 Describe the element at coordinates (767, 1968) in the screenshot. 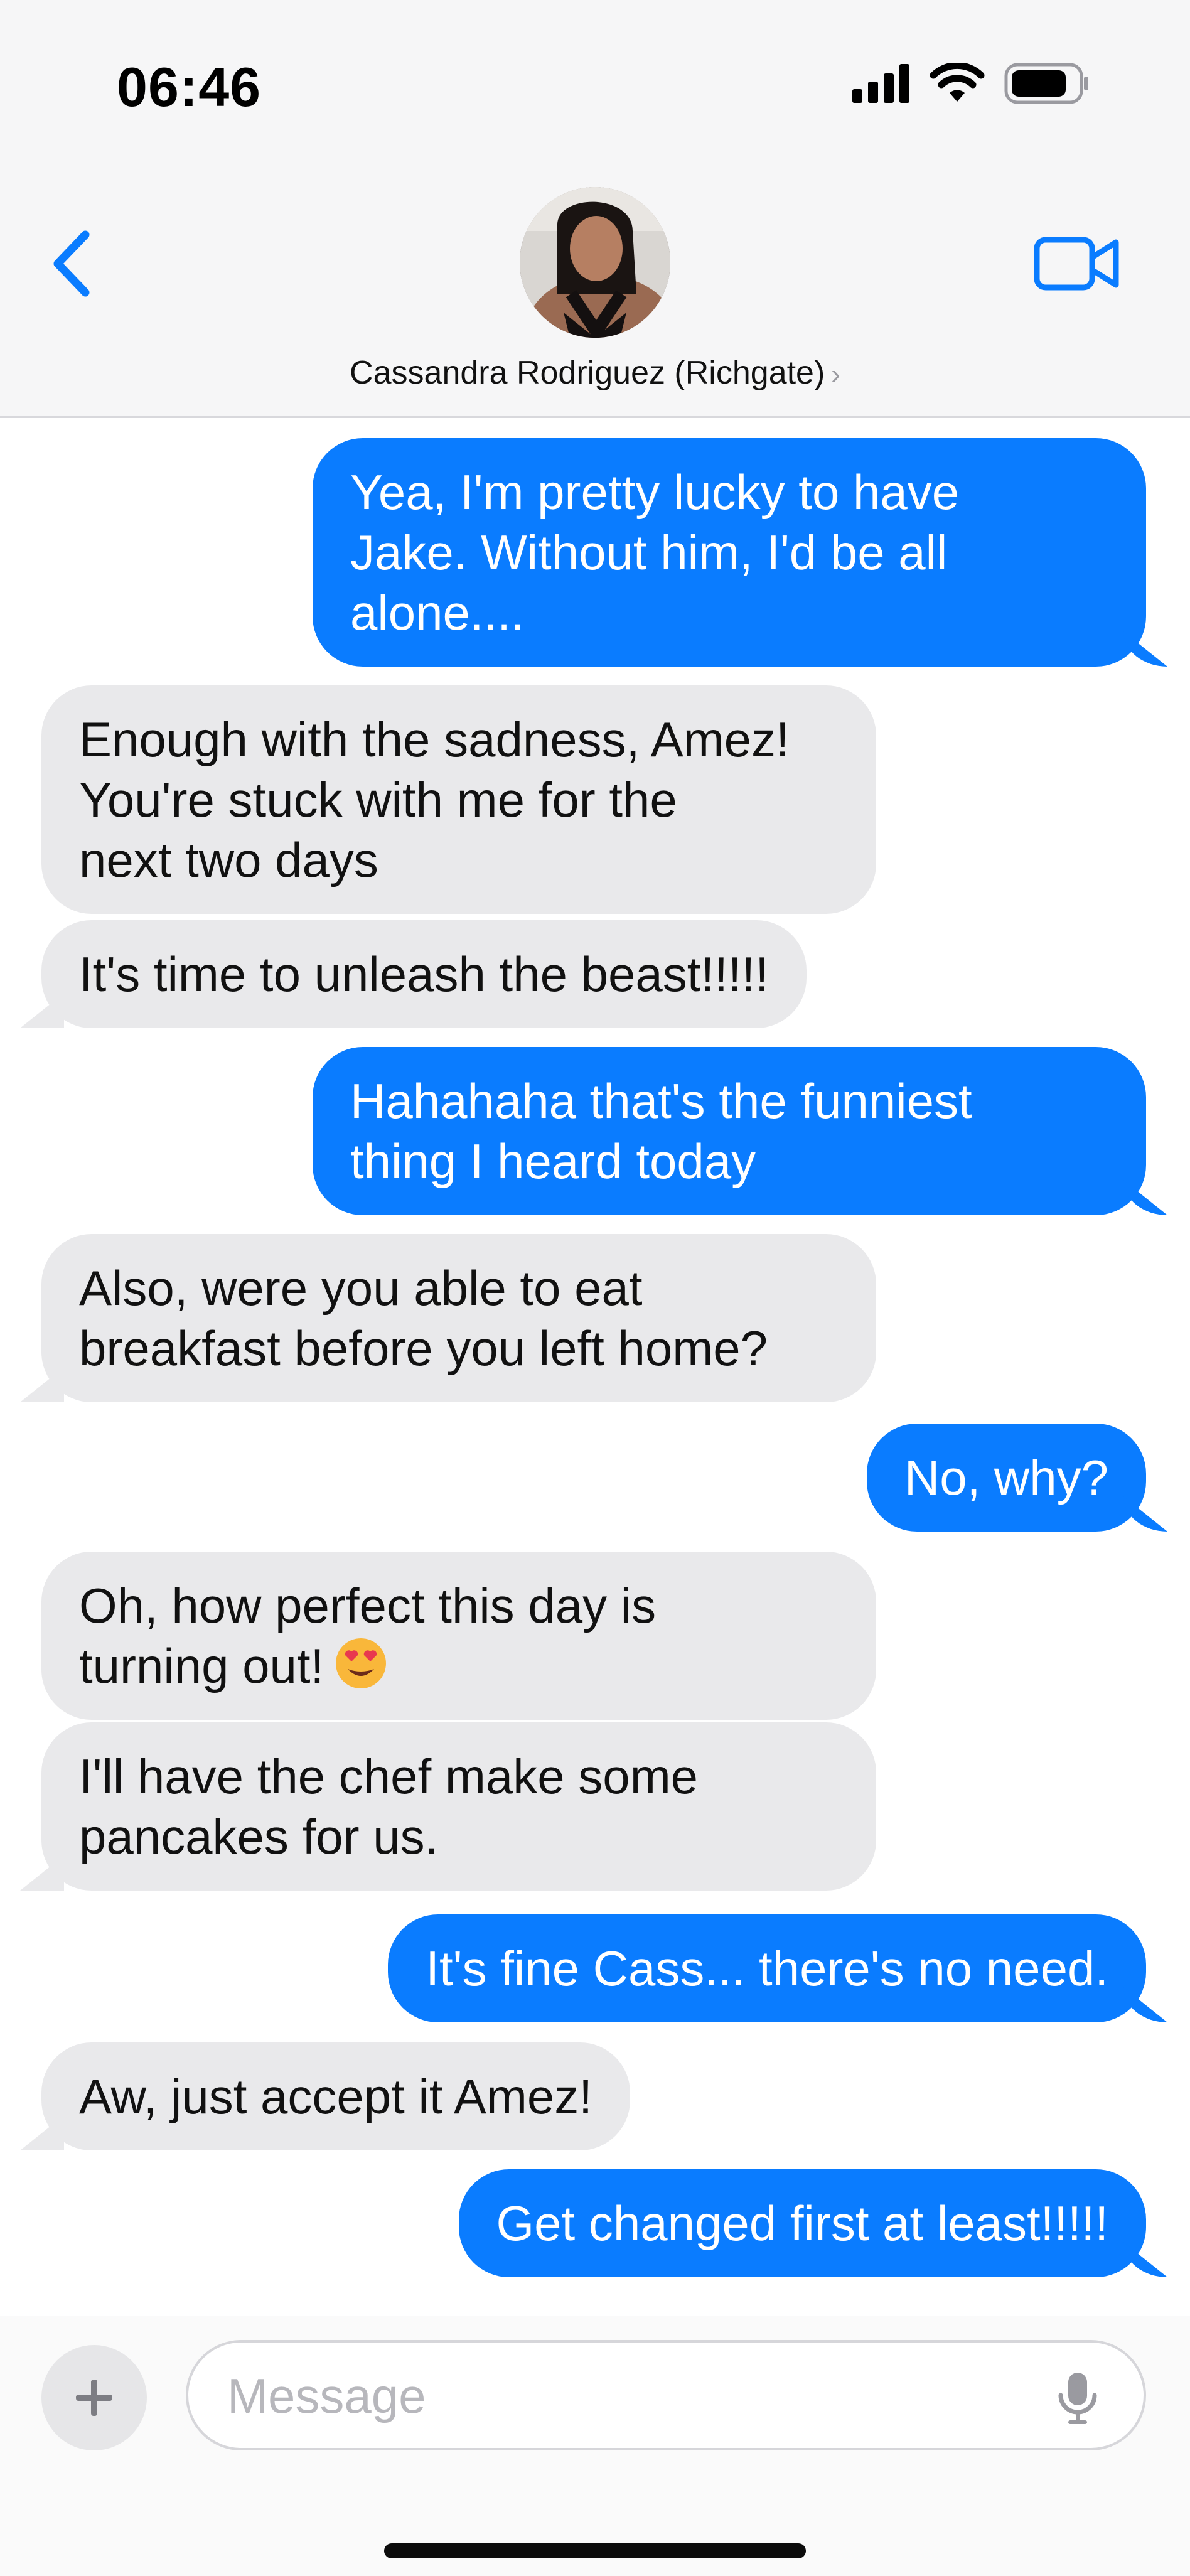

I see `message-outgoing: It's fine Cass... there's no need.` at that location.